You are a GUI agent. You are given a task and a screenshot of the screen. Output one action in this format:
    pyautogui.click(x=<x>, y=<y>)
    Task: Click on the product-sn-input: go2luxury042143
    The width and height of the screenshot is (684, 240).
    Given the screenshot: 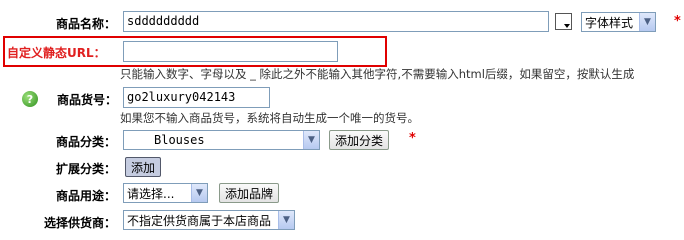 What is the action you would take?
    pyautogui.click(x=196, y=97)
    